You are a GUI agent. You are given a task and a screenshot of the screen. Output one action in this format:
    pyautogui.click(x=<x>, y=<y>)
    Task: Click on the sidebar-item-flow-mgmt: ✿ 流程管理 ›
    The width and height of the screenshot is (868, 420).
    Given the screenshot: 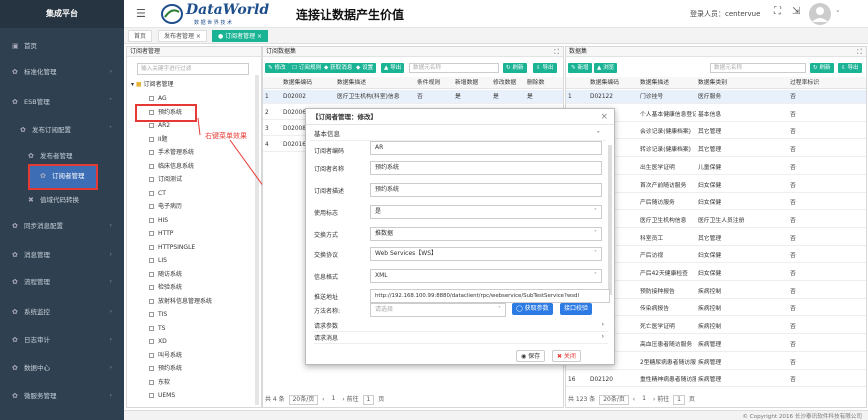 What is the action you would take?
    pyautogui.click(x=62, y=282)
    